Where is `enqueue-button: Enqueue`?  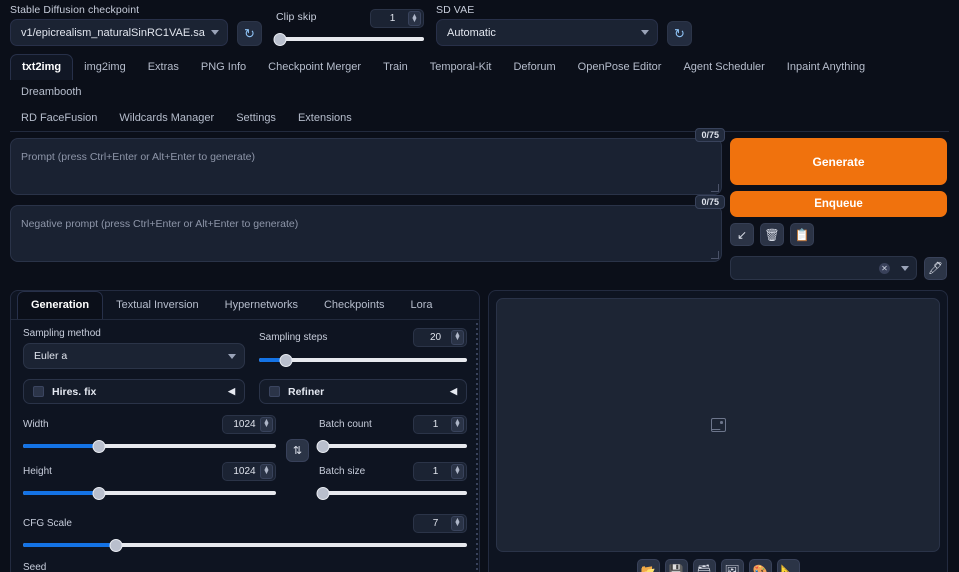 enqueue-button: Enqueue is located at coordinates (838, 204).